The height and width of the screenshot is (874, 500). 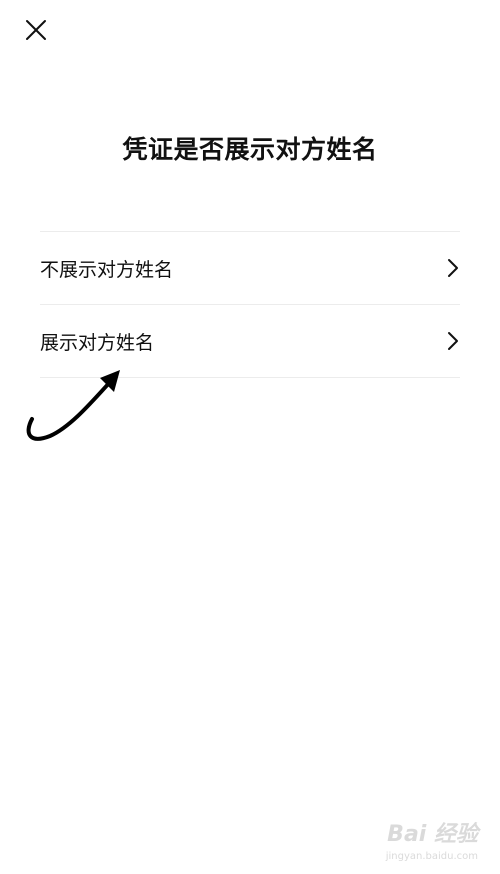 I want to click on option-label: 不展示对方姓名, so click(x=107, y=269).